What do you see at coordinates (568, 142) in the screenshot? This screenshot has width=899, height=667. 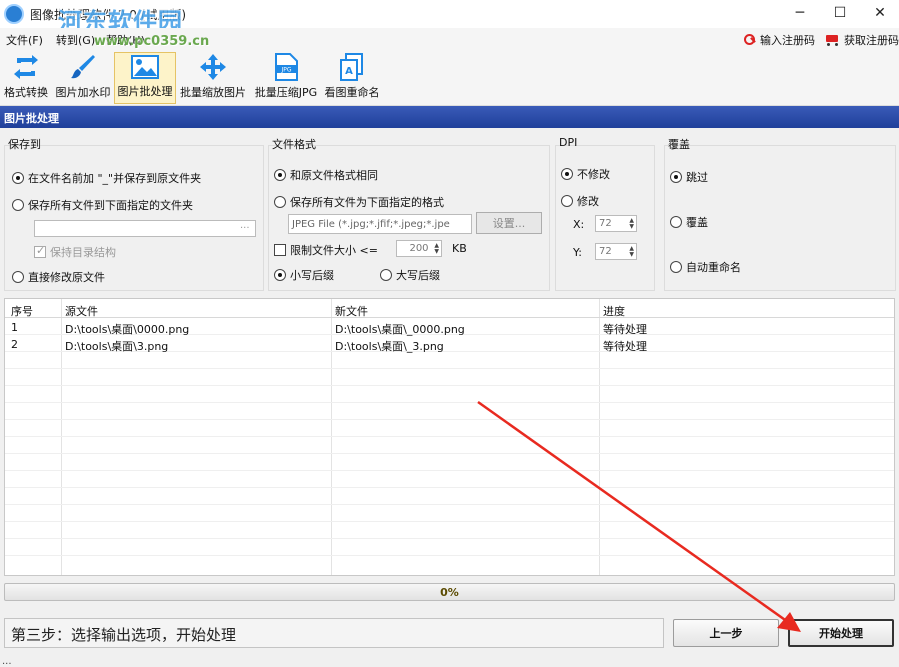 I see `group-title: DPI` at bounding box center [568, 142].